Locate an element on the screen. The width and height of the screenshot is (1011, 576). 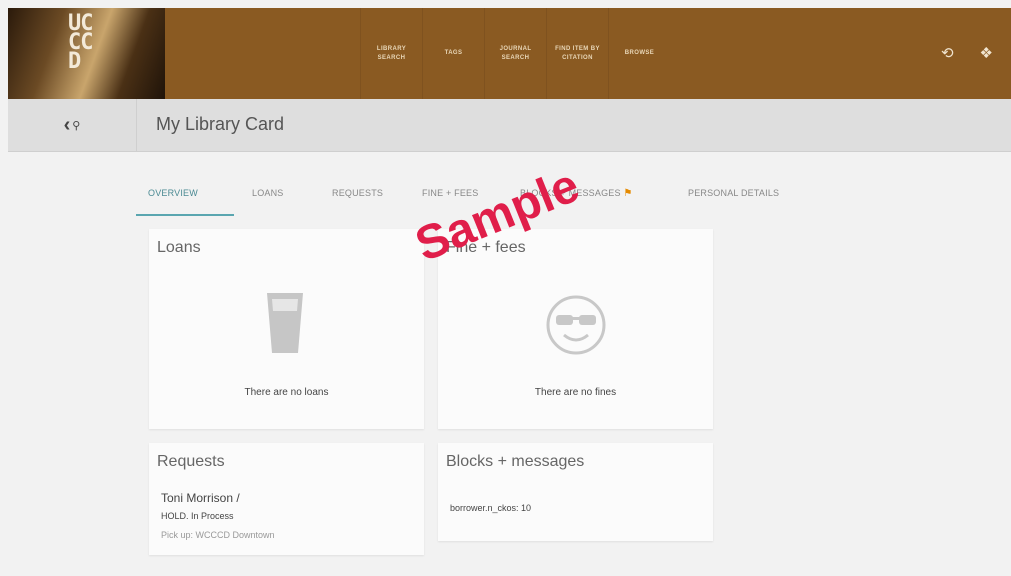
empty-glass-icon is located at coordinates (285, 323).